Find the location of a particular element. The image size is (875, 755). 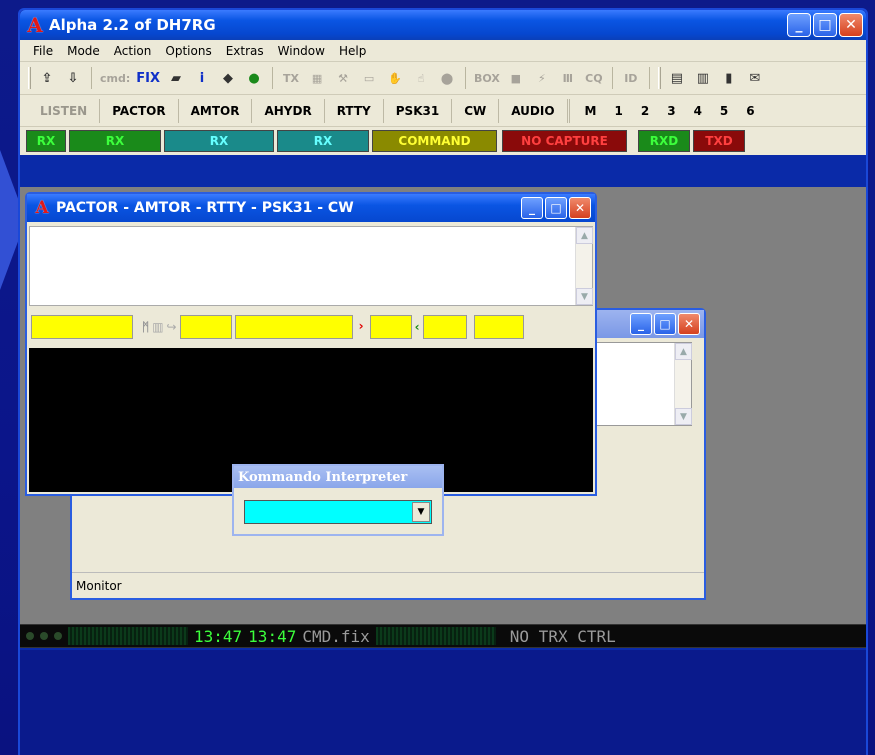

pointer-icon: ☝ is located at coordinates (421, 78).